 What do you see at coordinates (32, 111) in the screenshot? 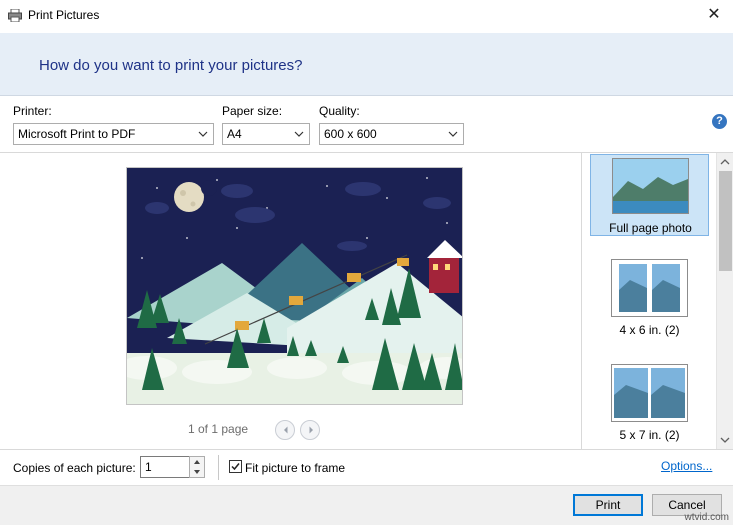
I see `printer-label: Printer:` at bounding box center [32, 111].